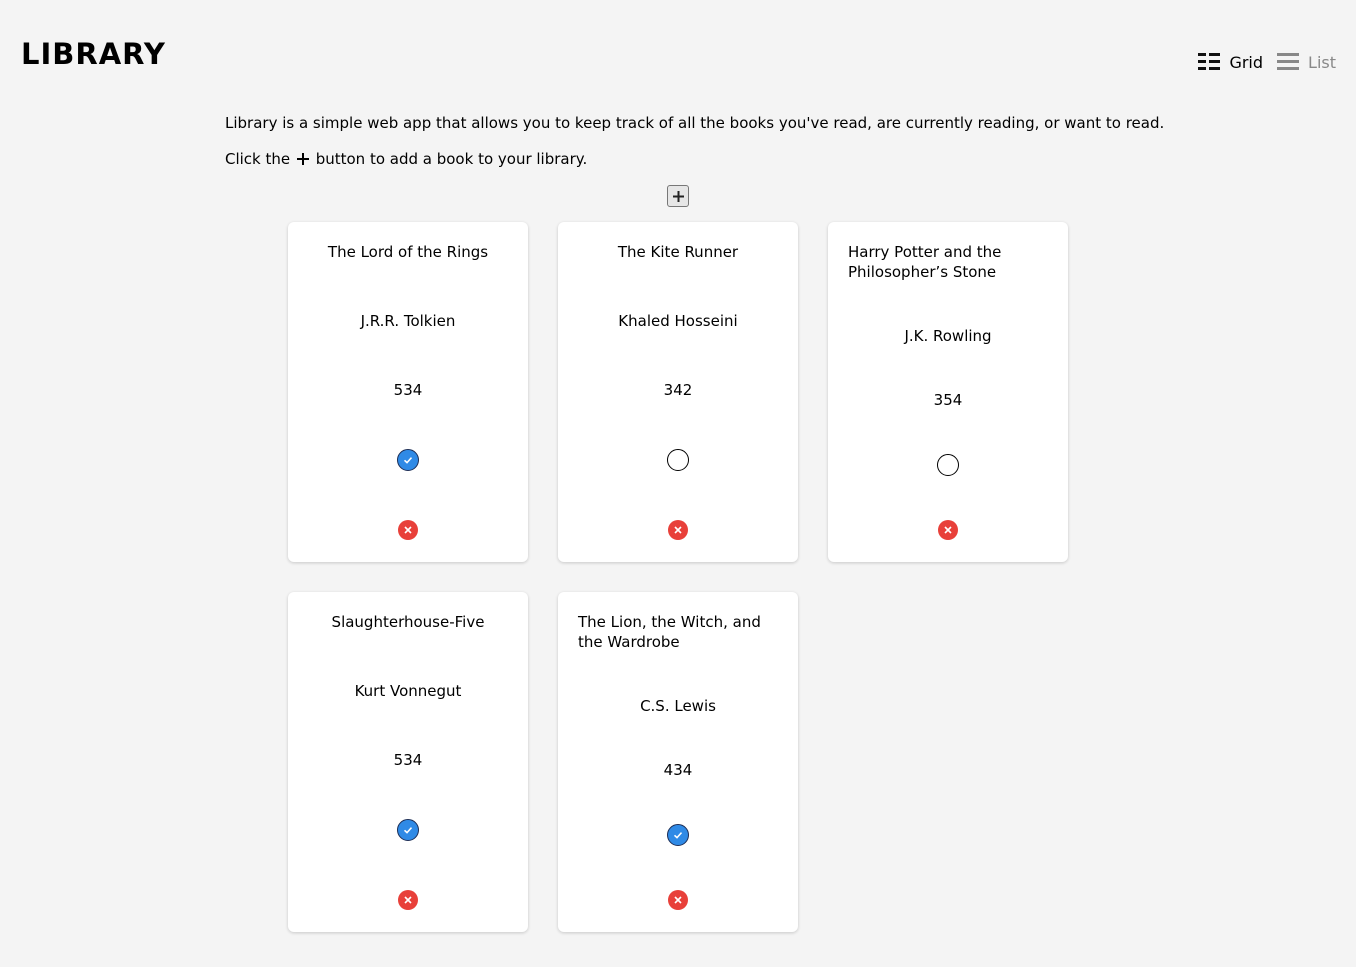  I want to click on book-author: J.K. Rowling, so click(948, 336).